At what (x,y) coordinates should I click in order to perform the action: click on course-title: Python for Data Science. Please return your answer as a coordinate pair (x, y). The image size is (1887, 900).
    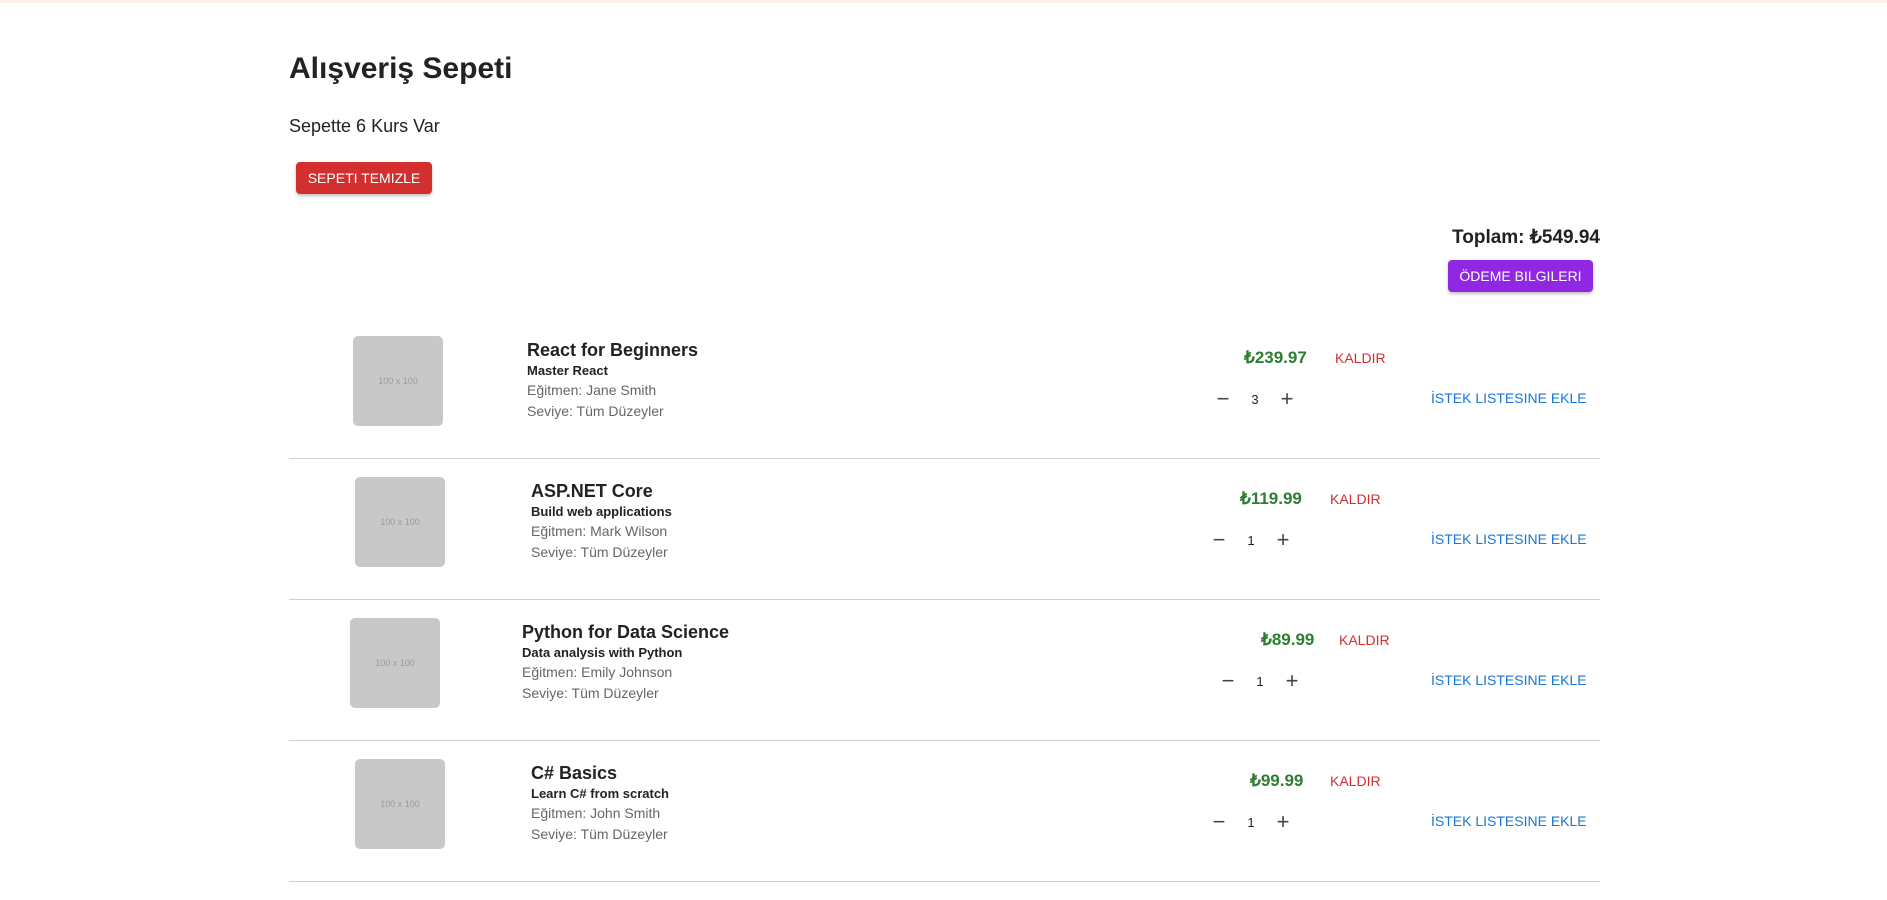
    Looking at the image, I should click on (626, 632).